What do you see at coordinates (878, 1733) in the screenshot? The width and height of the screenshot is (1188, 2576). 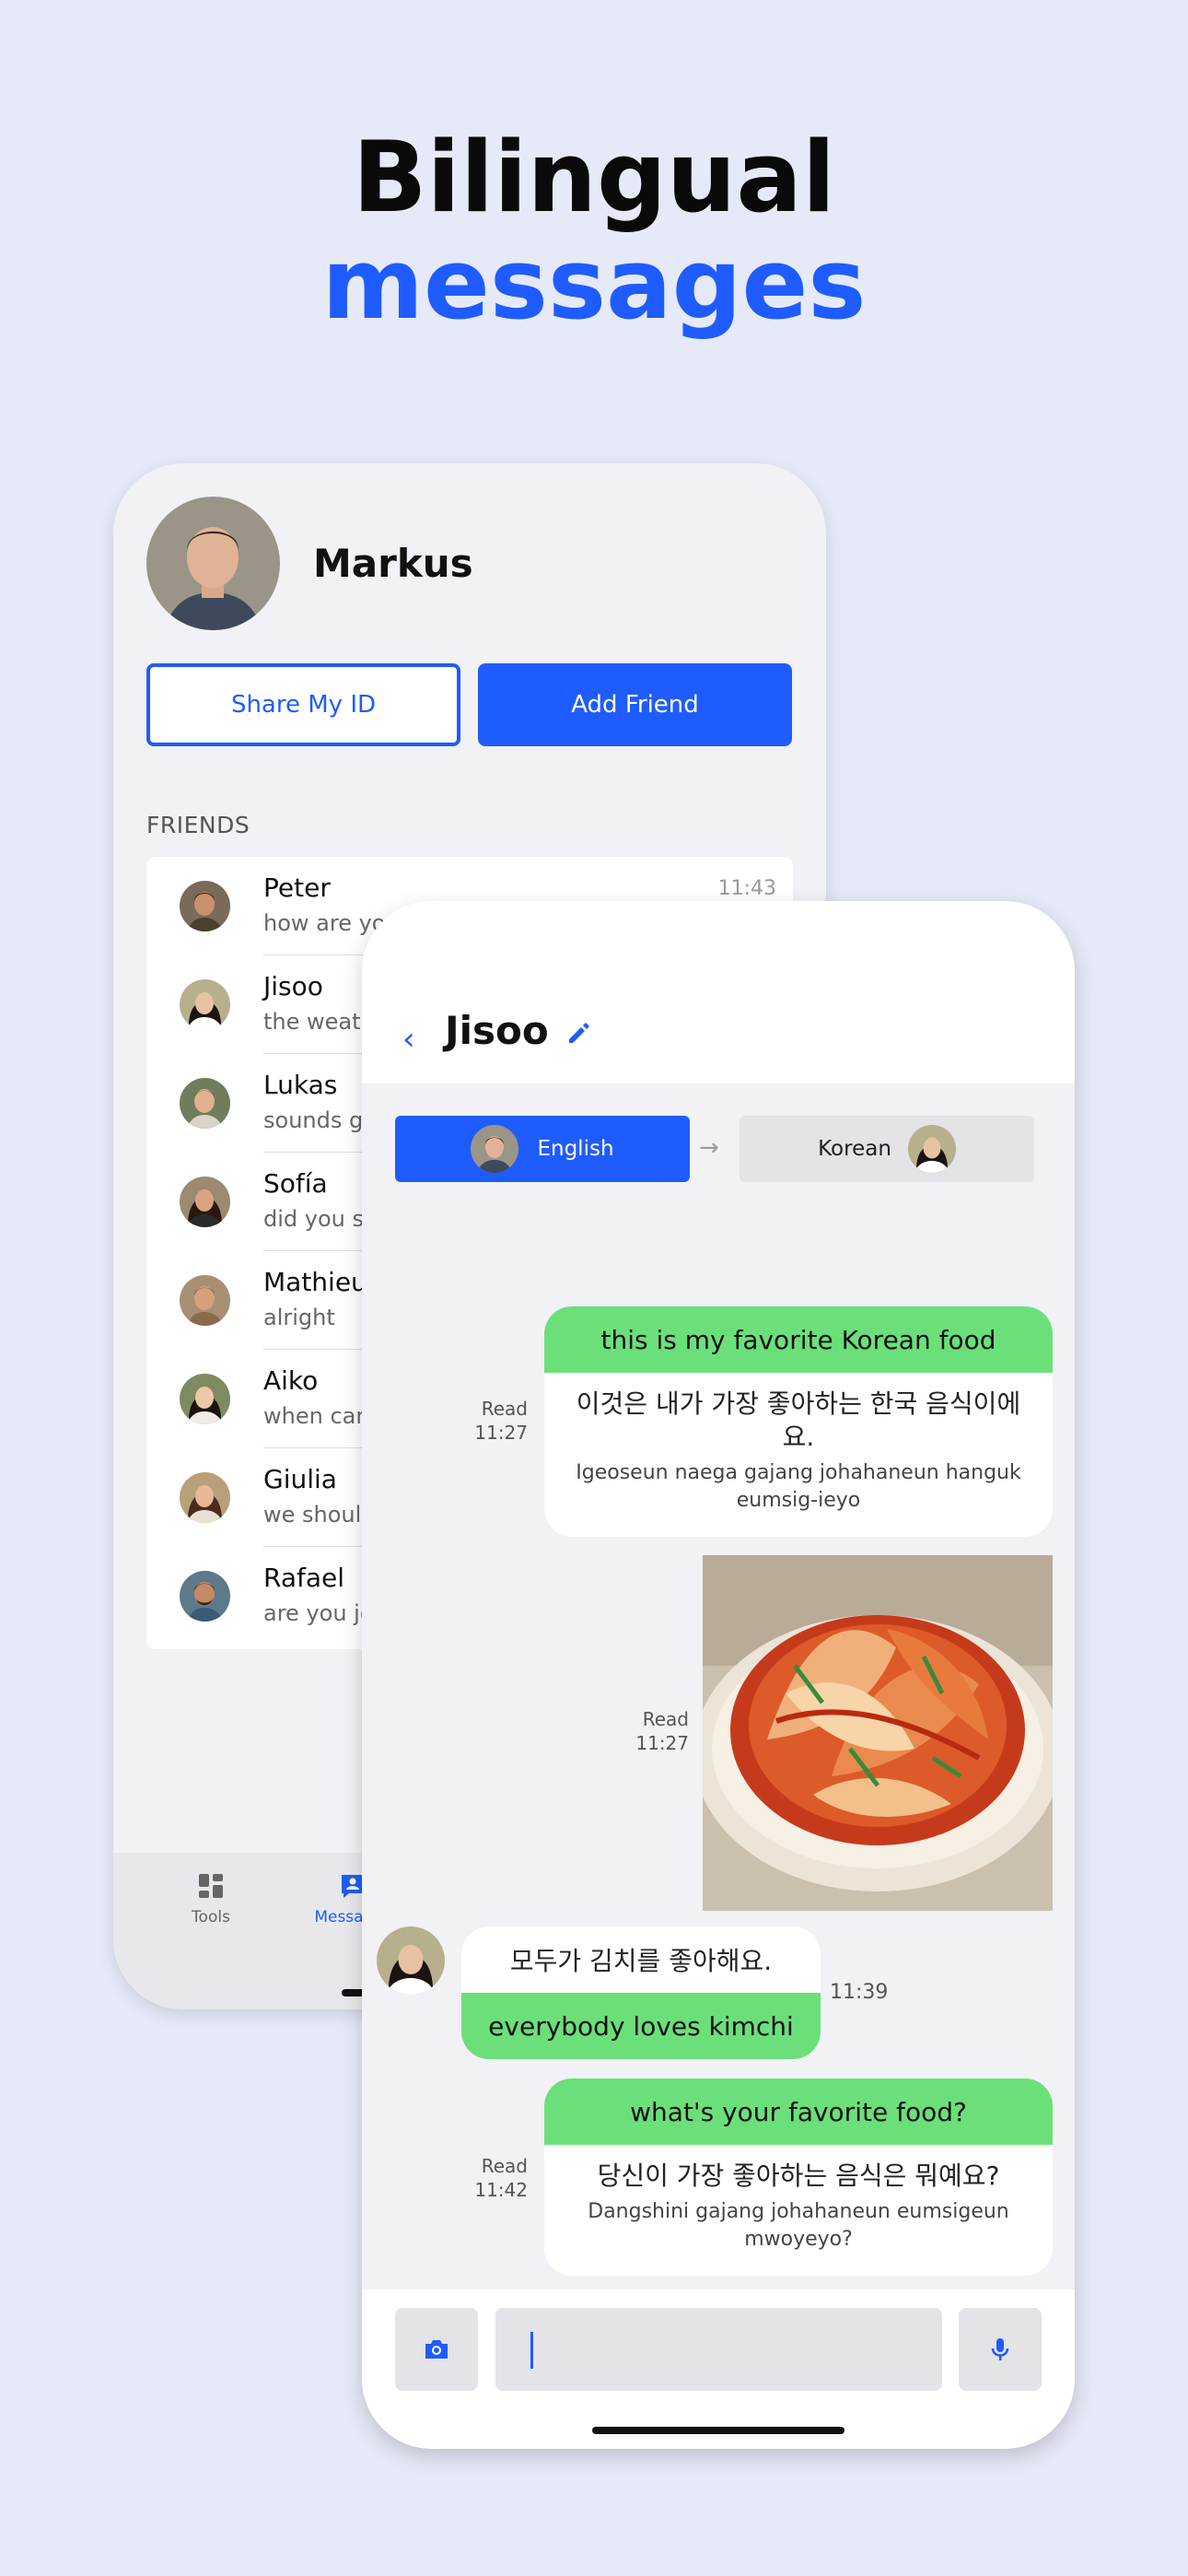 I see `kimchi-photo` at bounding box center [878, 1733].